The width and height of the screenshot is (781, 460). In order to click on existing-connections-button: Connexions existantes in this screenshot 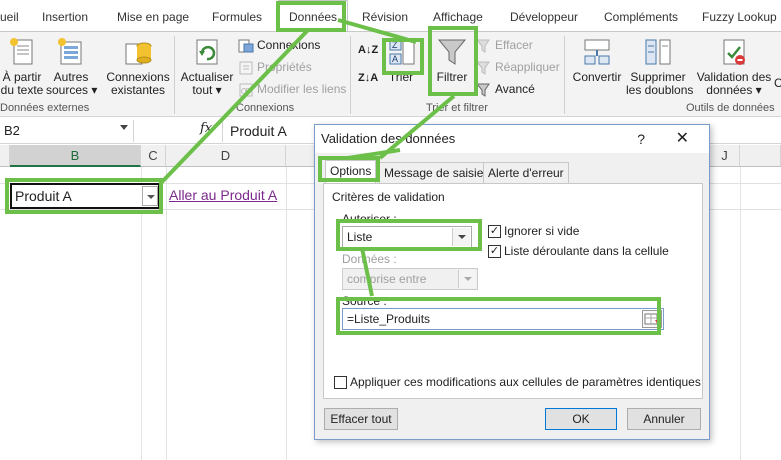, I will do `click(138, 66)`.